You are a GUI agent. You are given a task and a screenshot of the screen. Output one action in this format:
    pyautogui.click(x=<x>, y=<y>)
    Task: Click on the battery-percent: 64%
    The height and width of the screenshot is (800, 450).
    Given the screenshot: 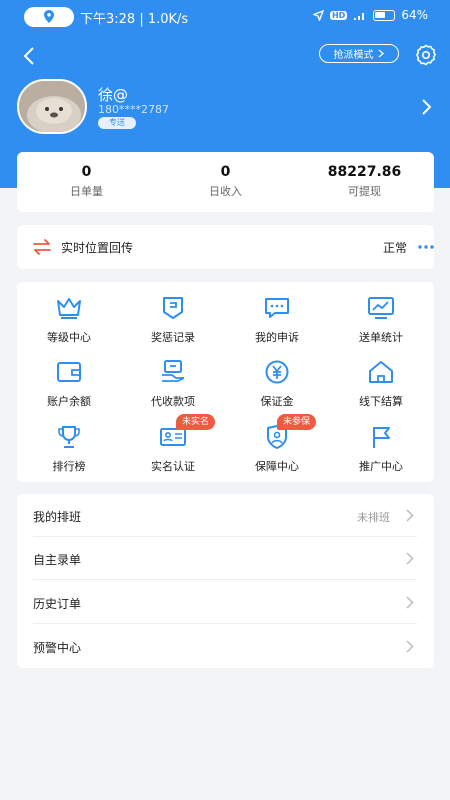 What is the action you would take?
    pyautogui.click(x=414, y=15)
    